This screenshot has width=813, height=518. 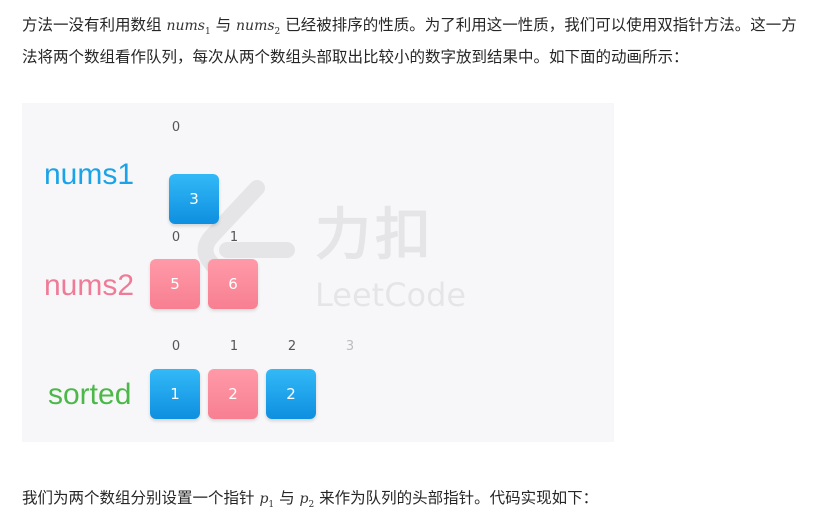 What do you see at coordinates (350, 346) in the screenshot?
I see `sorted-index-next: 3` at bounding box center [350, 346].